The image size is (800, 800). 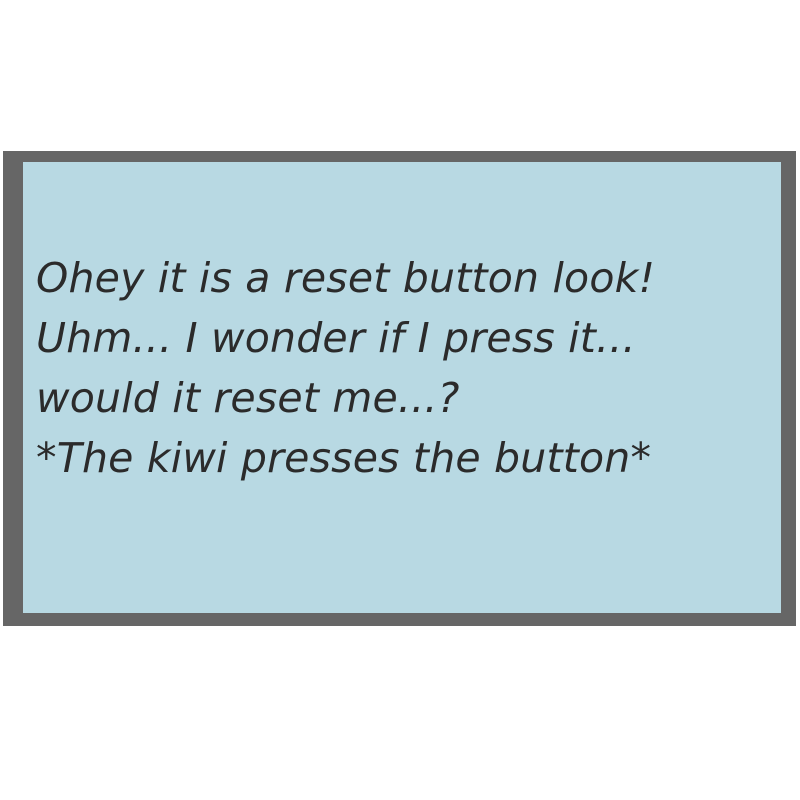 I want to click on dialog-line-4: *The kiwi presses the button*, so click(x=344, y=458).